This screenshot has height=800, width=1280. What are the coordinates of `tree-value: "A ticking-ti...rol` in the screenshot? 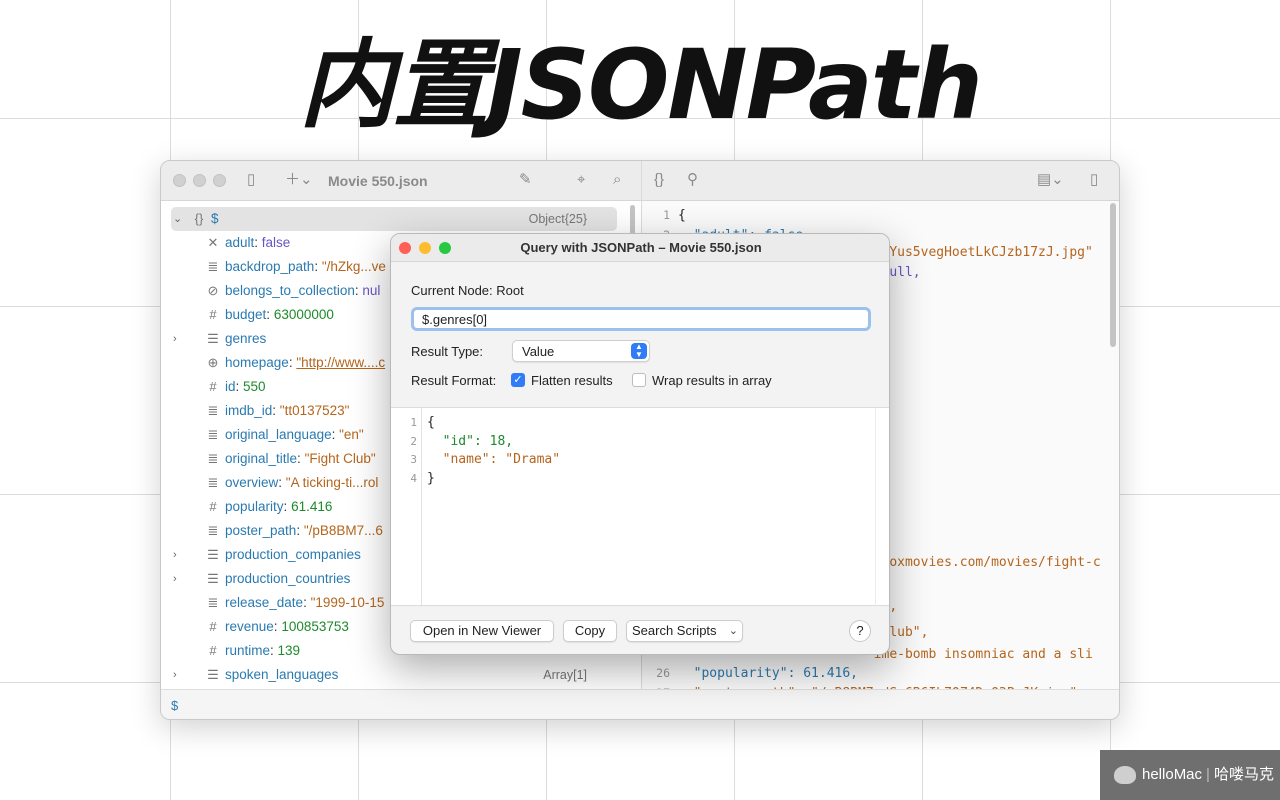 It's located at (332, 482).